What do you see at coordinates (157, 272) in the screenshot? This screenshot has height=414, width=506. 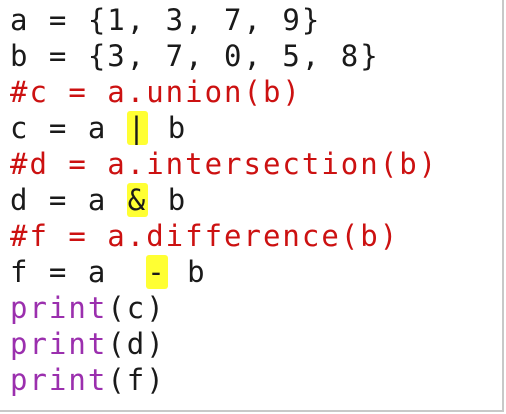 I see `highlighted-operator: -` at bounding box center [157, 272].